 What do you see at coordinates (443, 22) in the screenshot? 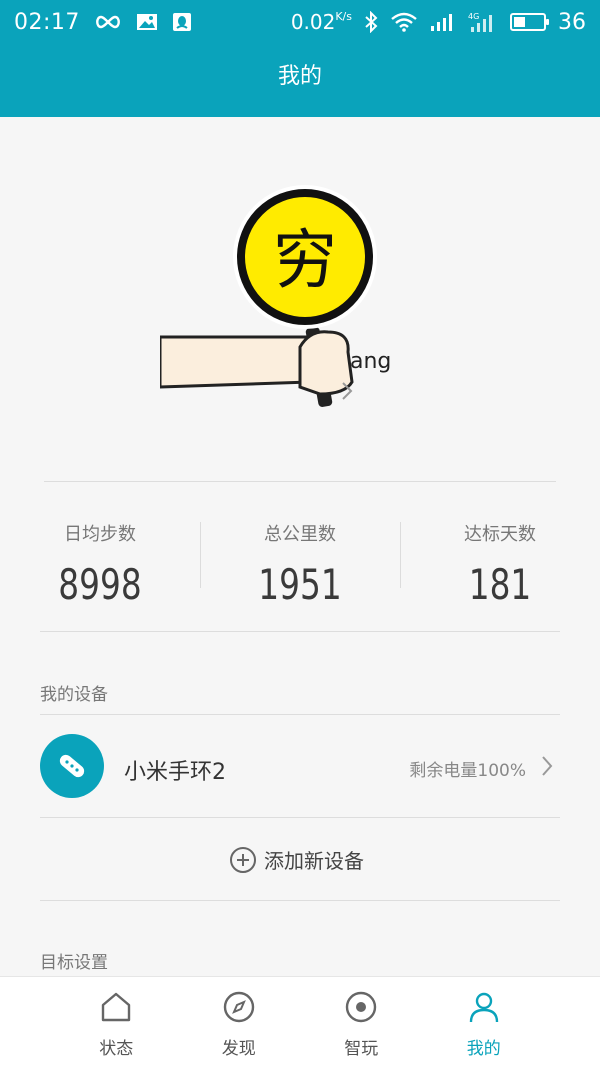
I see `signal-icon` at bounding box center [443, 22].